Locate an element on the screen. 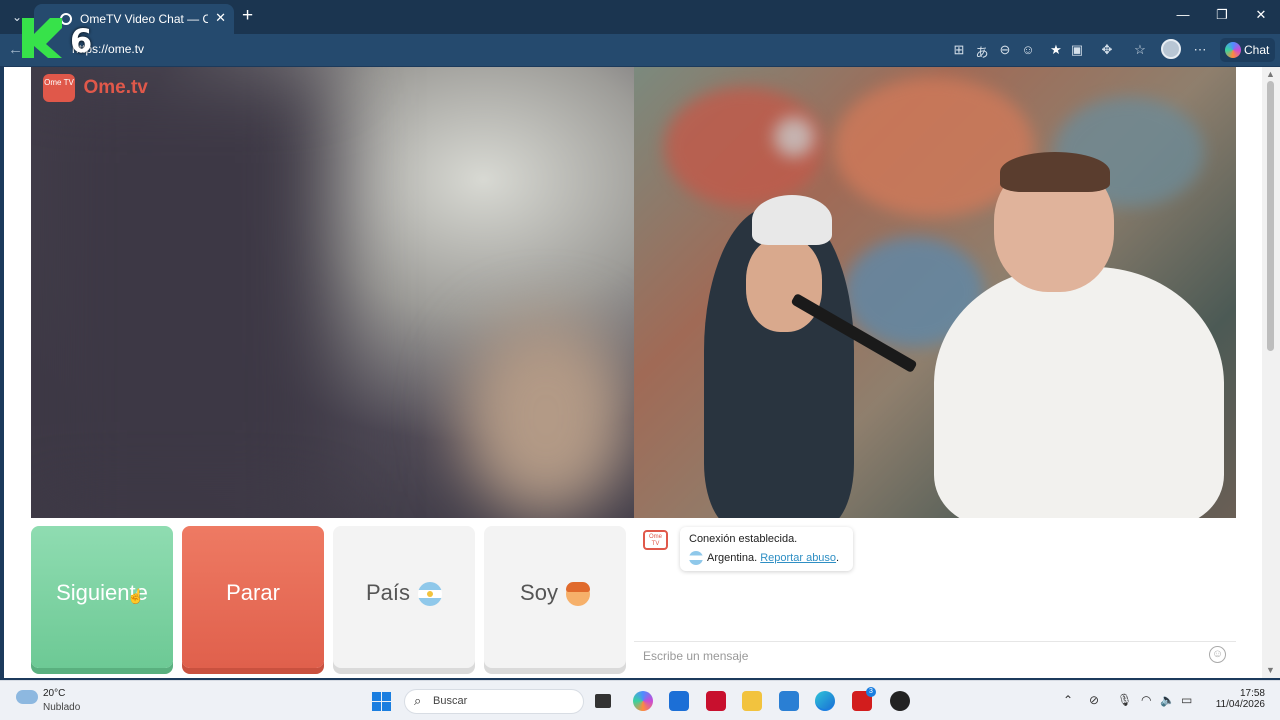 The image size is (1280, 720). channel-number: 6 is located at coordinates (81, 41).